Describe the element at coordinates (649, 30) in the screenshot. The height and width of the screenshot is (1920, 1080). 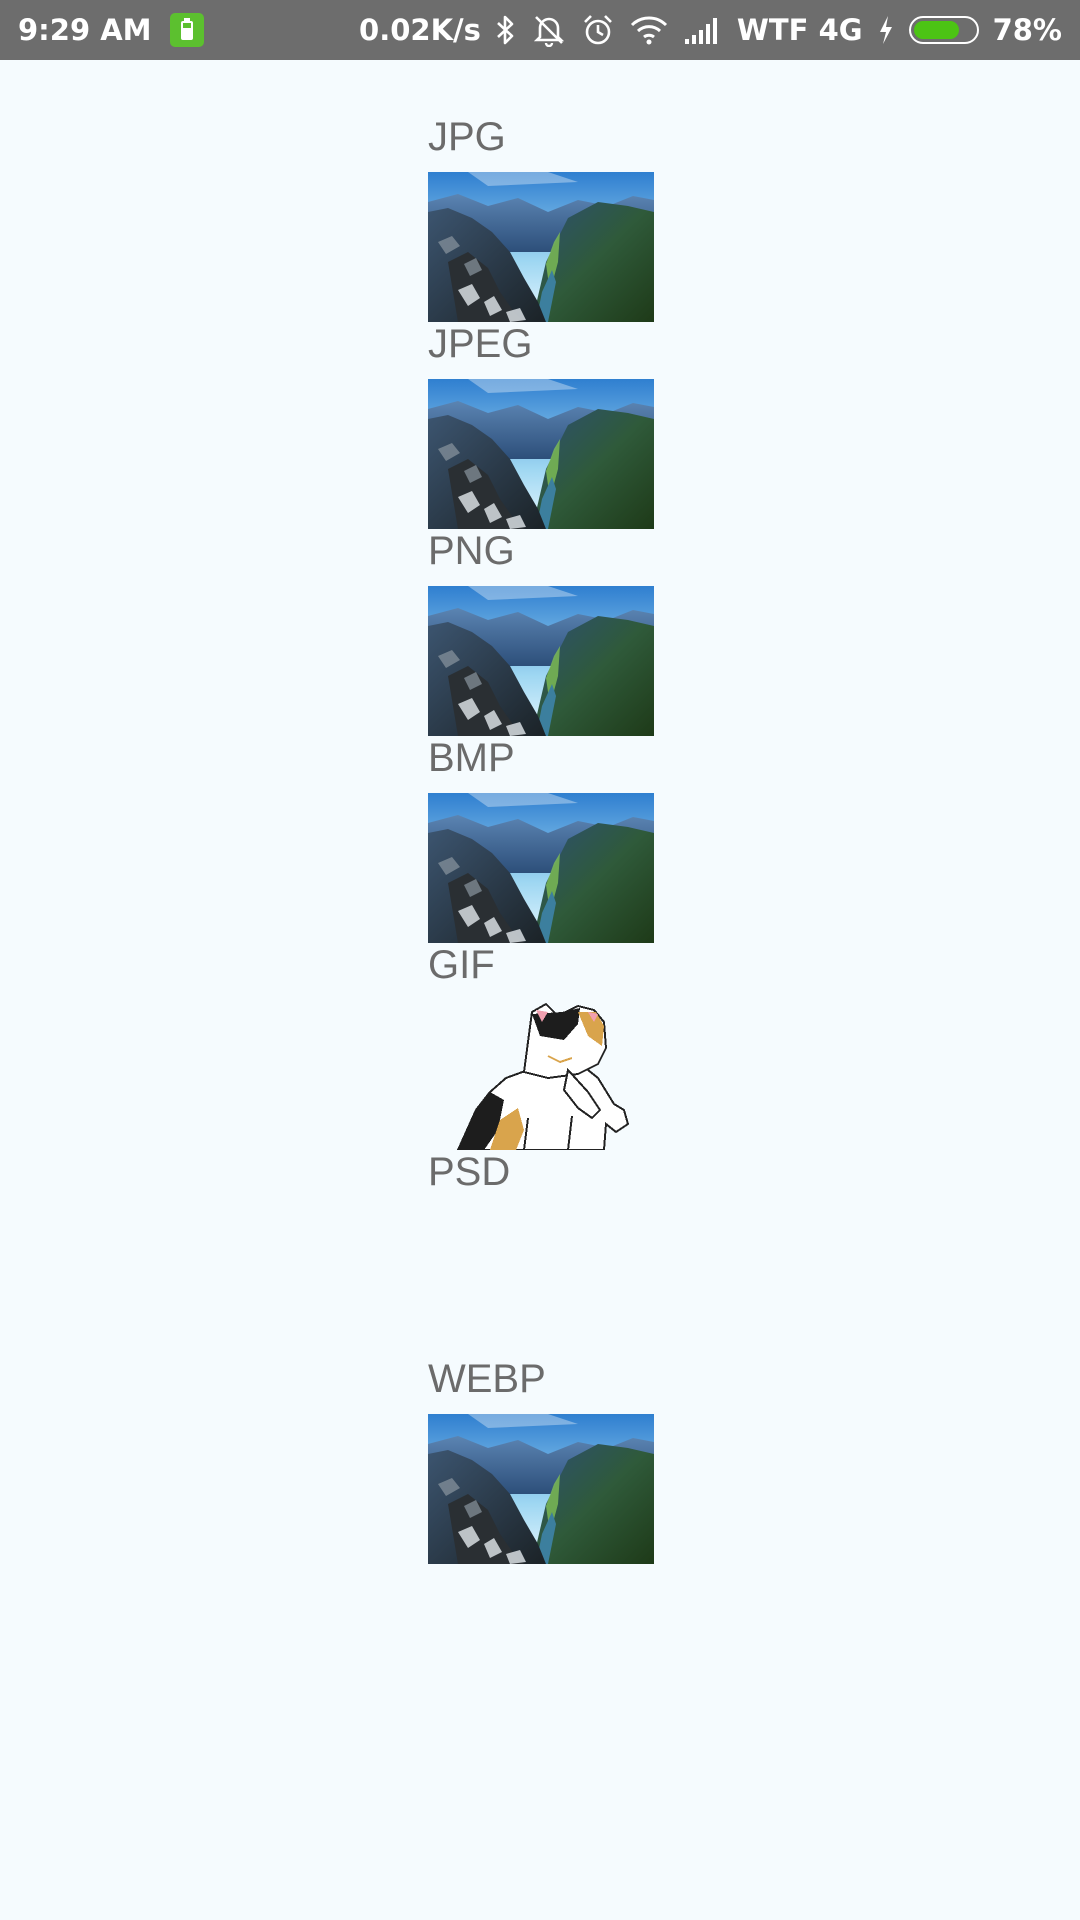
I see `wifi-icon` at that location.